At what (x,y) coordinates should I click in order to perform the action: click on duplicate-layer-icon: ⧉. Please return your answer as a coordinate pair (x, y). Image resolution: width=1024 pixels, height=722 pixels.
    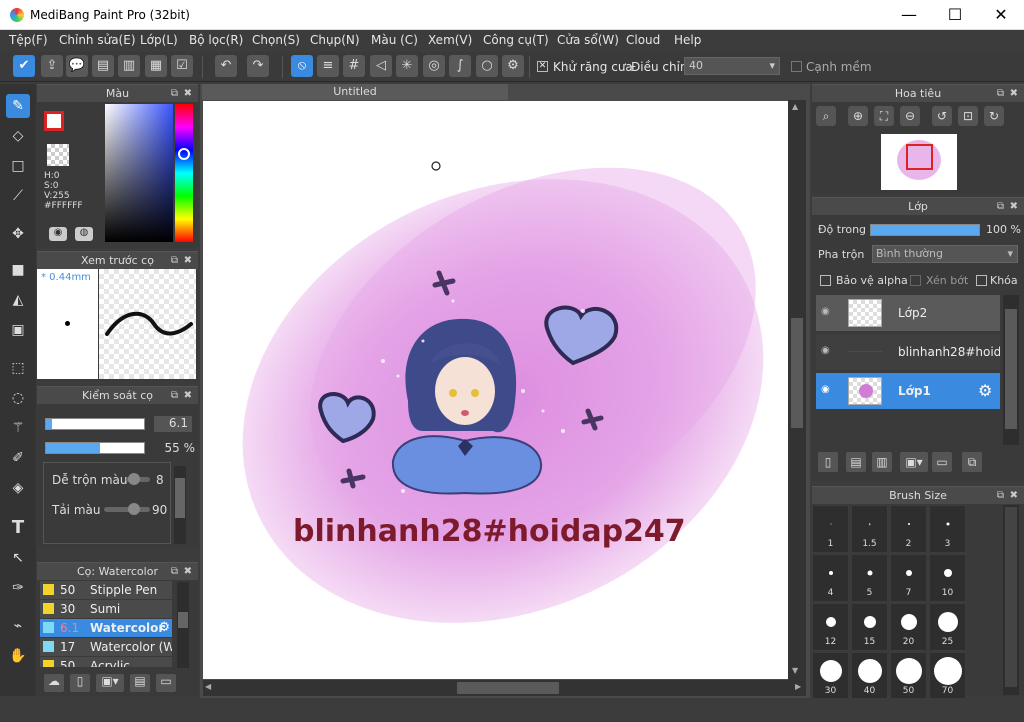
    Looking at the image, I should click on (972, 462).